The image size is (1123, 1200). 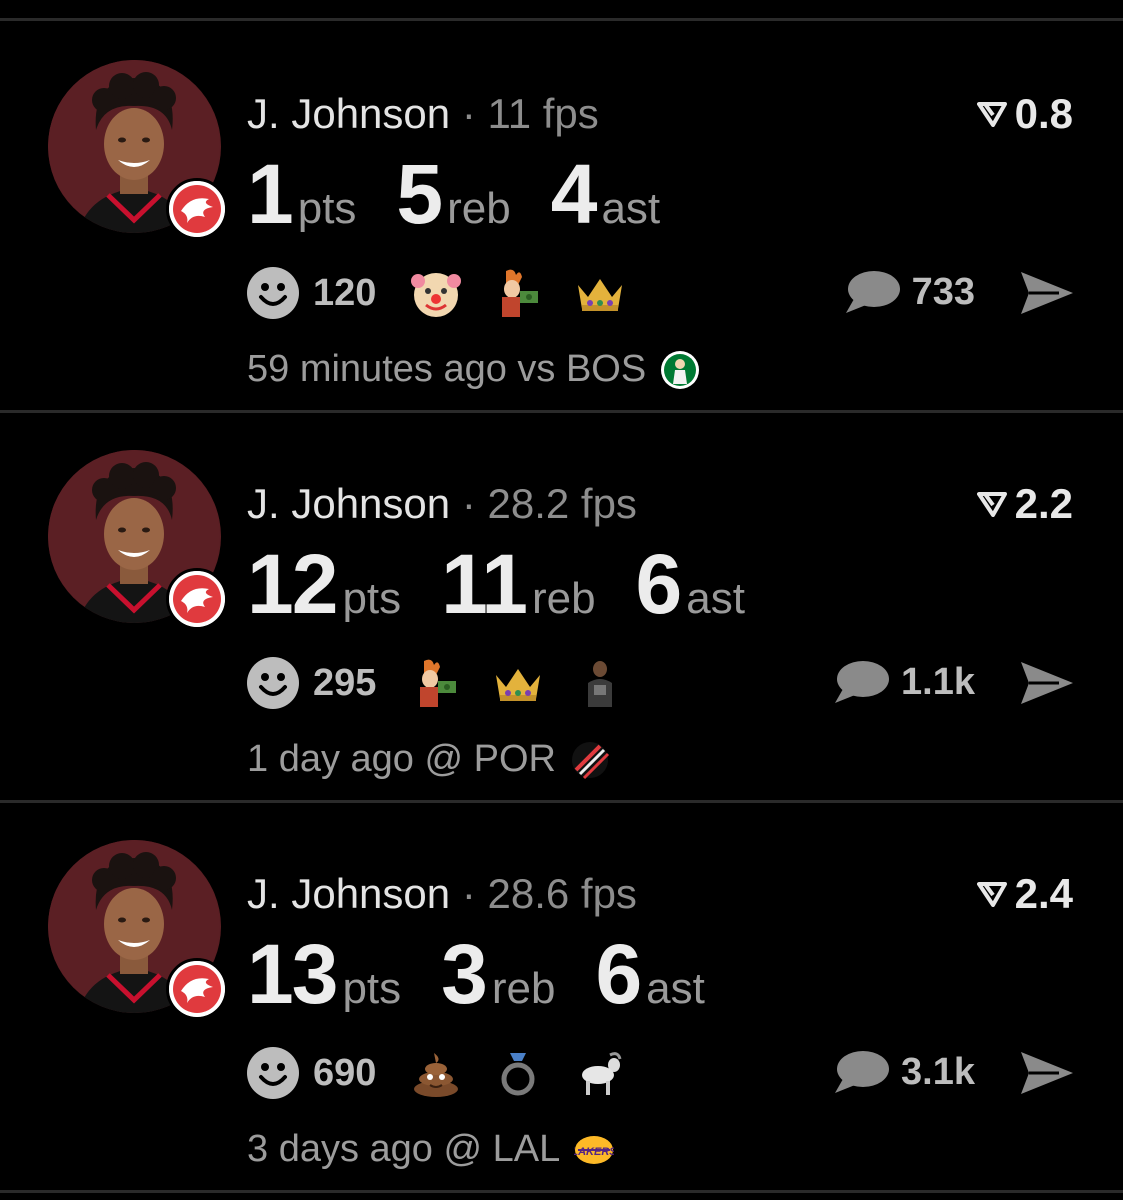 What do you see at coordinates (518, 1073) in the screenshot?
I see `ring-emoji-icon` at bounding box center [518, 1073].